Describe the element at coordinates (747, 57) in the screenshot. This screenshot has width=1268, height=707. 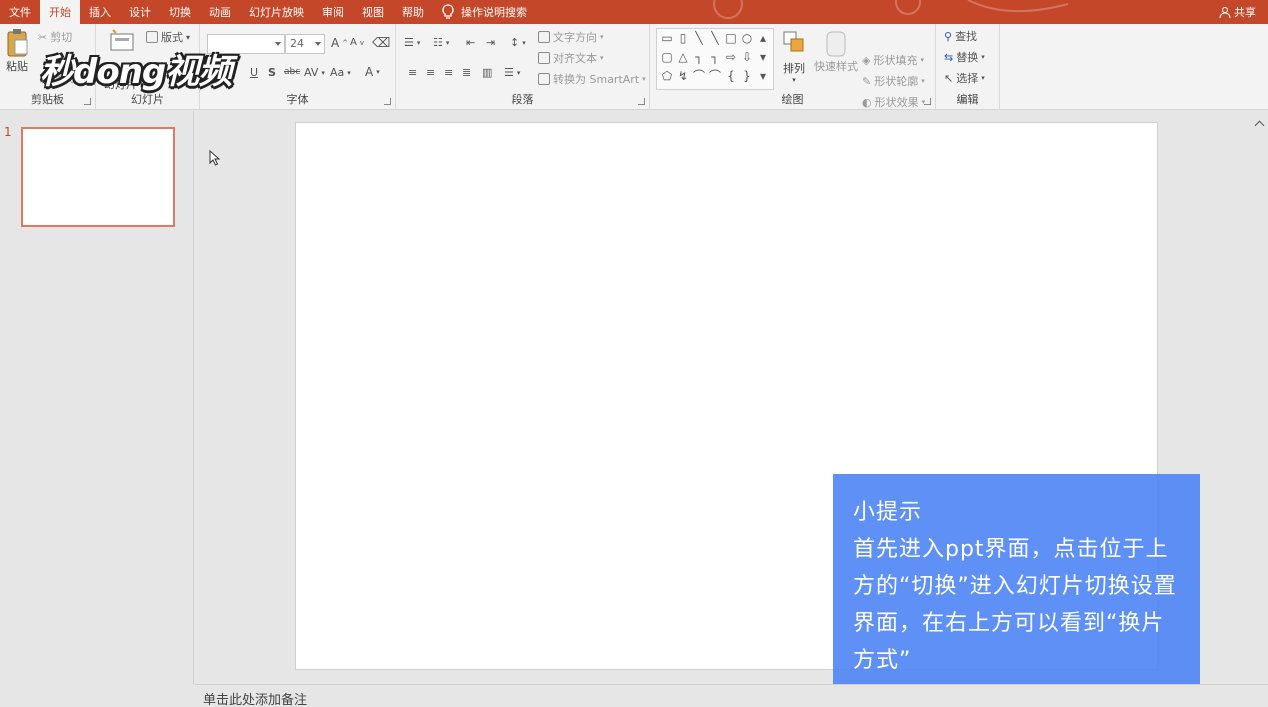
I see `shape-gallery-item: ⇩` at that location.